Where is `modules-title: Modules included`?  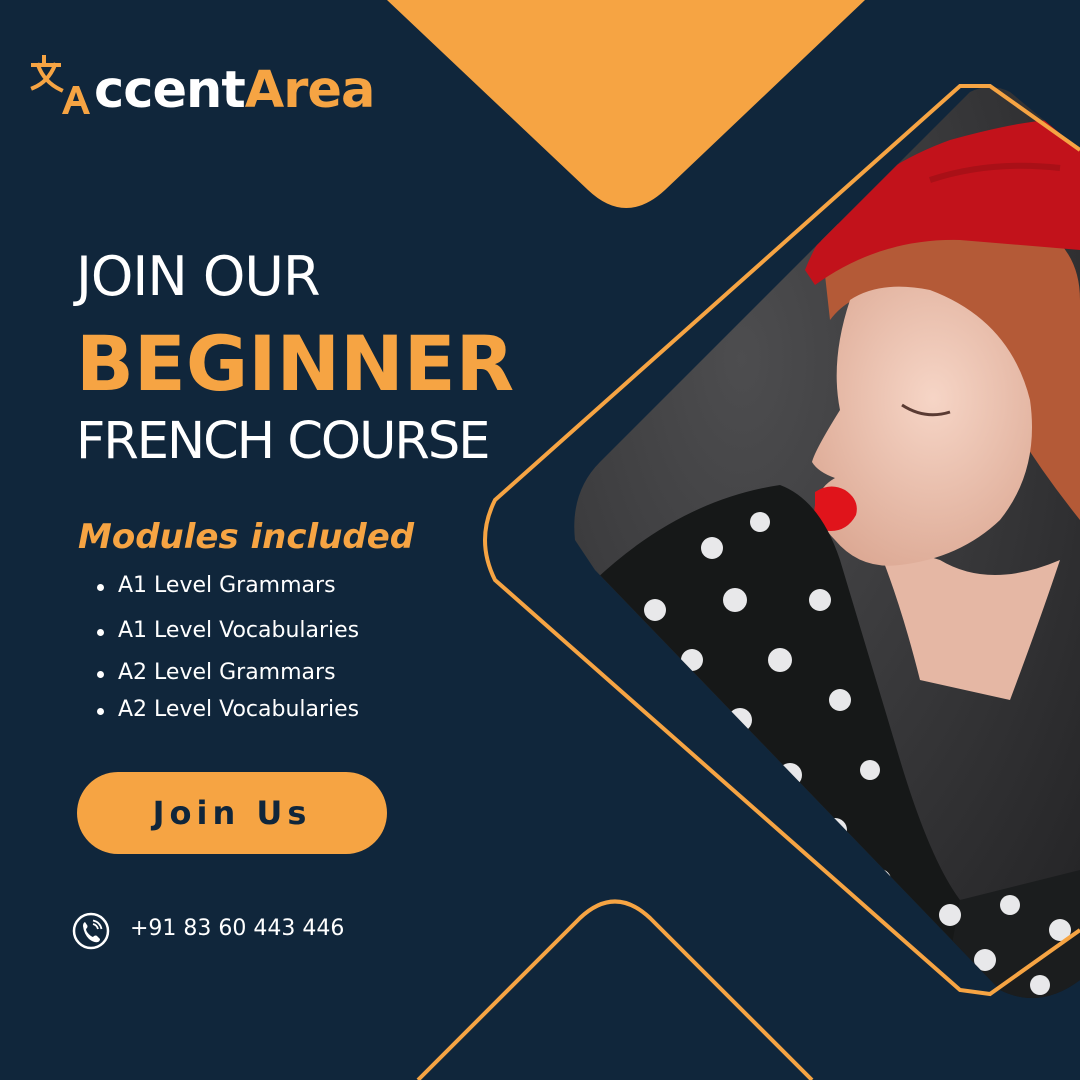 modules-title: Modules included is located at coordinates (246, 537).